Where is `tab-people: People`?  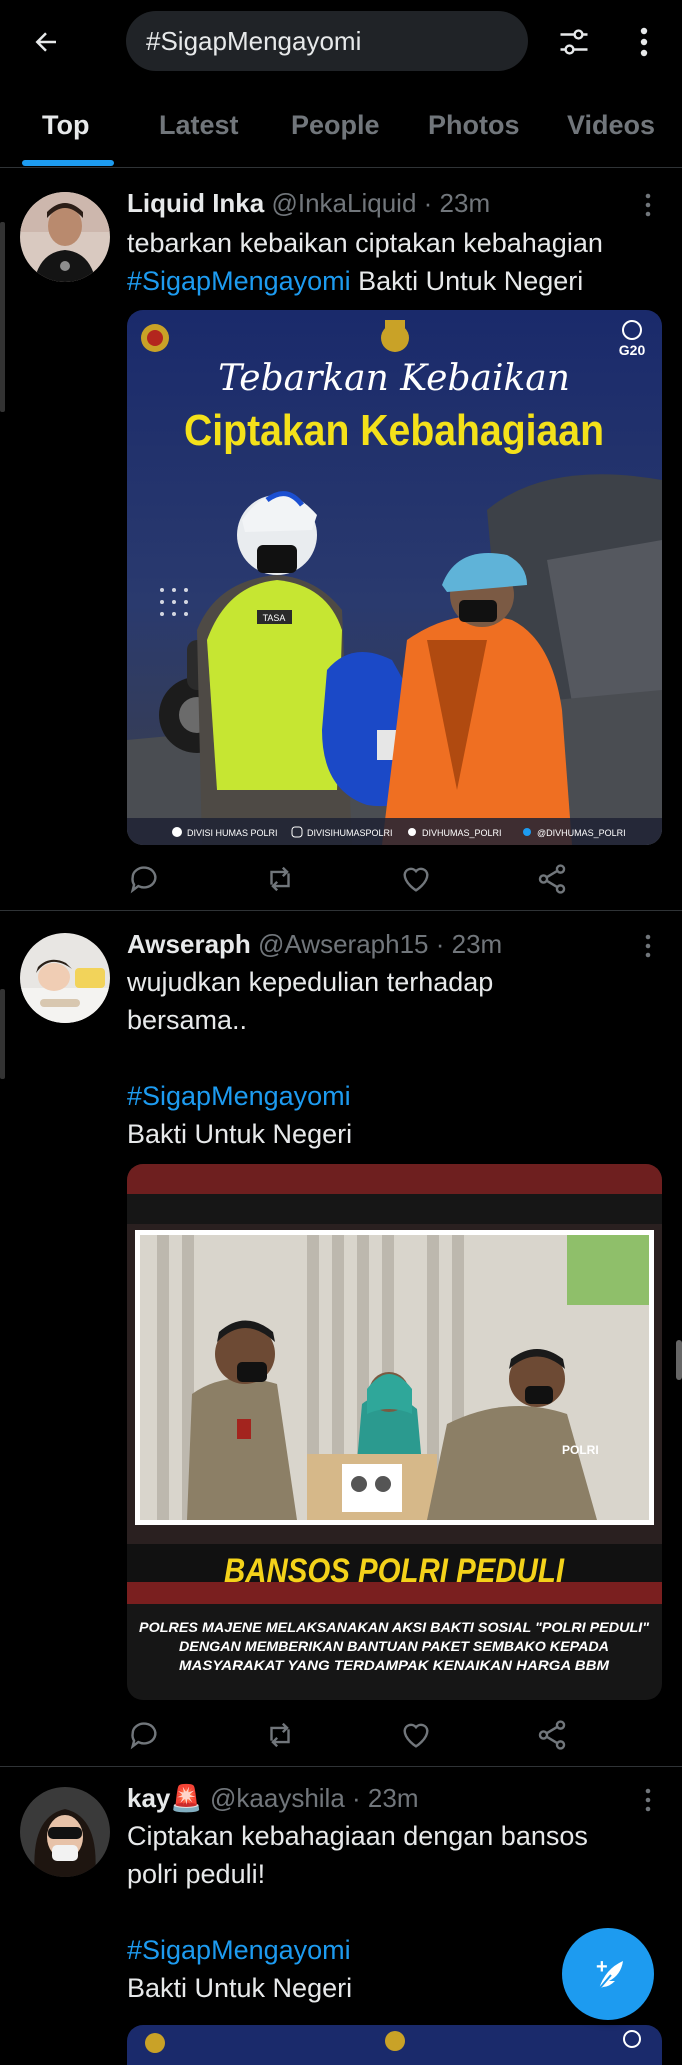 tab-people: People is located at coordinates (335, 125).